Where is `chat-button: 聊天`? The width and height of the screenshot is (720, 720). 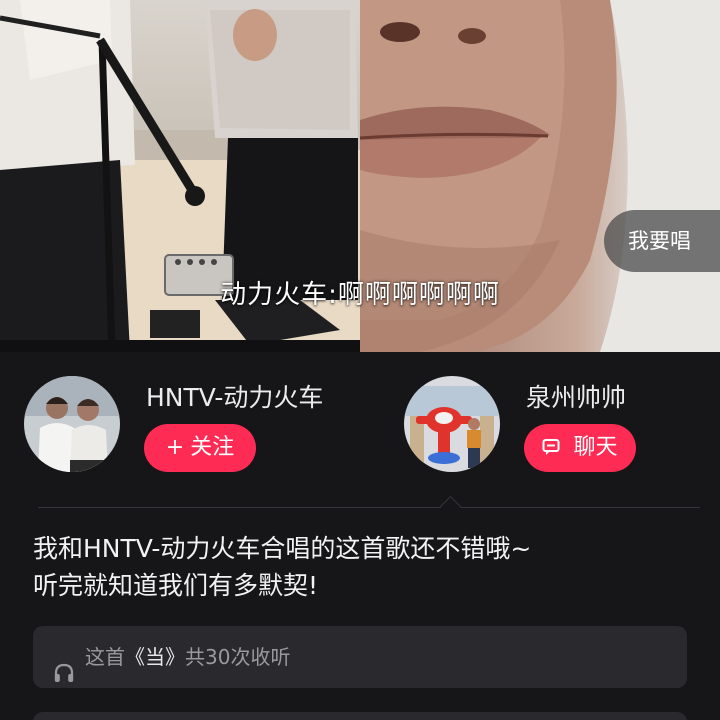 chat-button: 聊天 is located at coordinates (580, 448).